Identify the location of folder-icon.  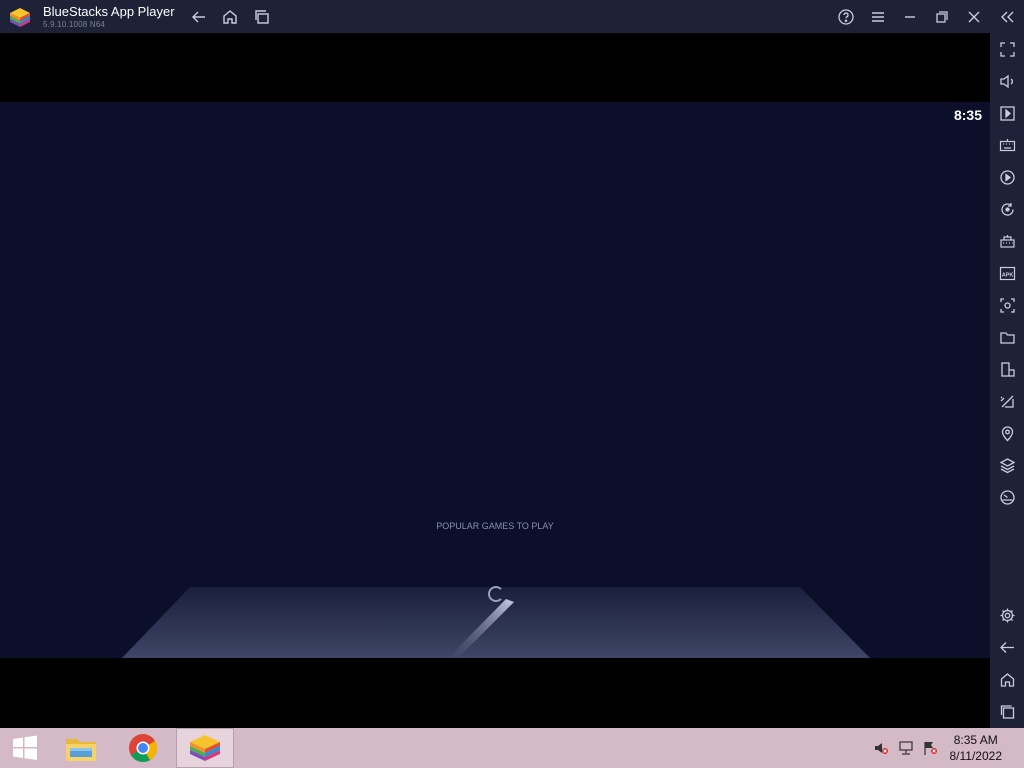
(1007, 337).